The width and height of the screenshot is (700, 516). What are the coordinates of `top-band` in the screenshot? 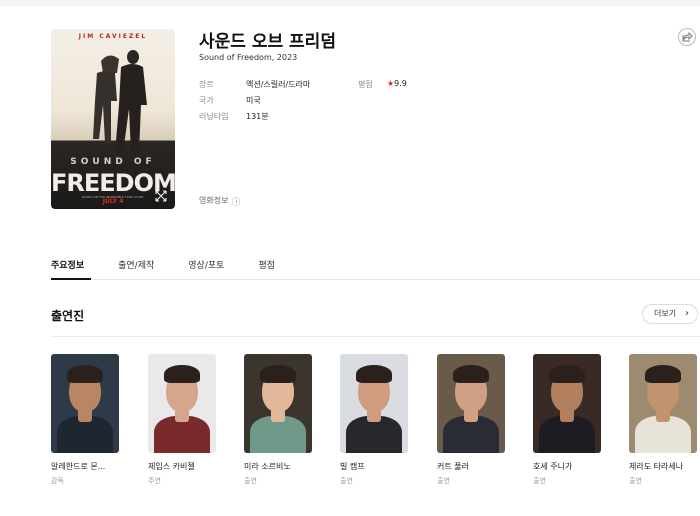 It's located at (350, 3).